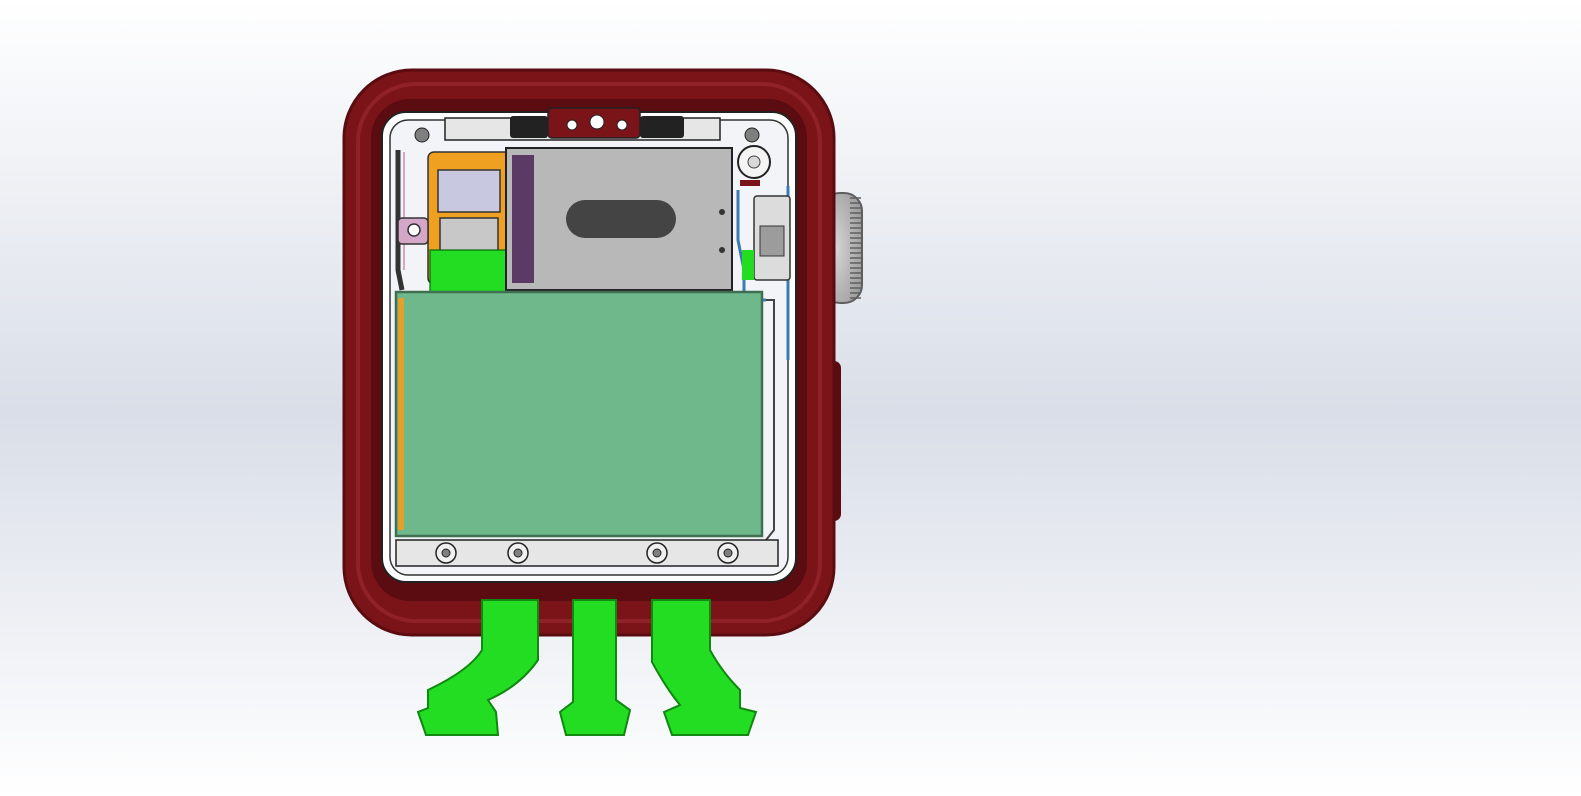 This screenshot has width=1581, height=796. I want to click on taptic-slot, so click(621, 219).